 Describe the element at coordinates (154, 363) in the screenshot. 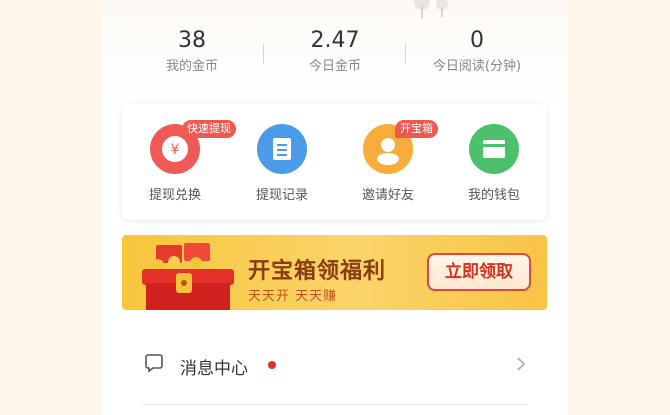

I see `message-icon` at that location.